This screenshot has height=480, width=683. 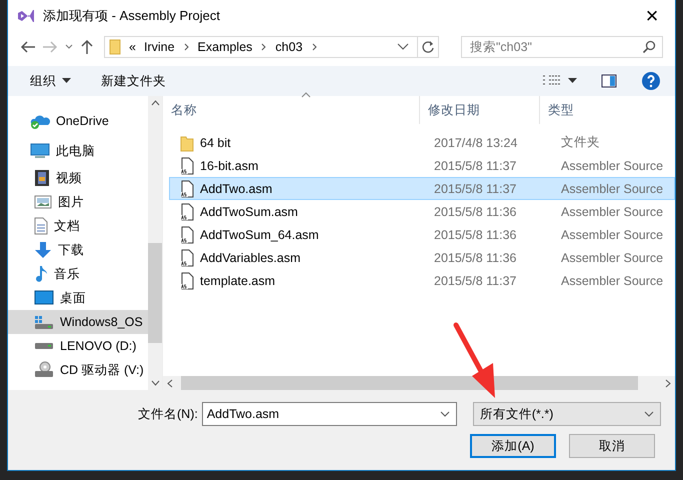 What do you see at coordinates (40, 121) in the screenshot?
I see `cloud-icon` at bounding box center [40, 121].